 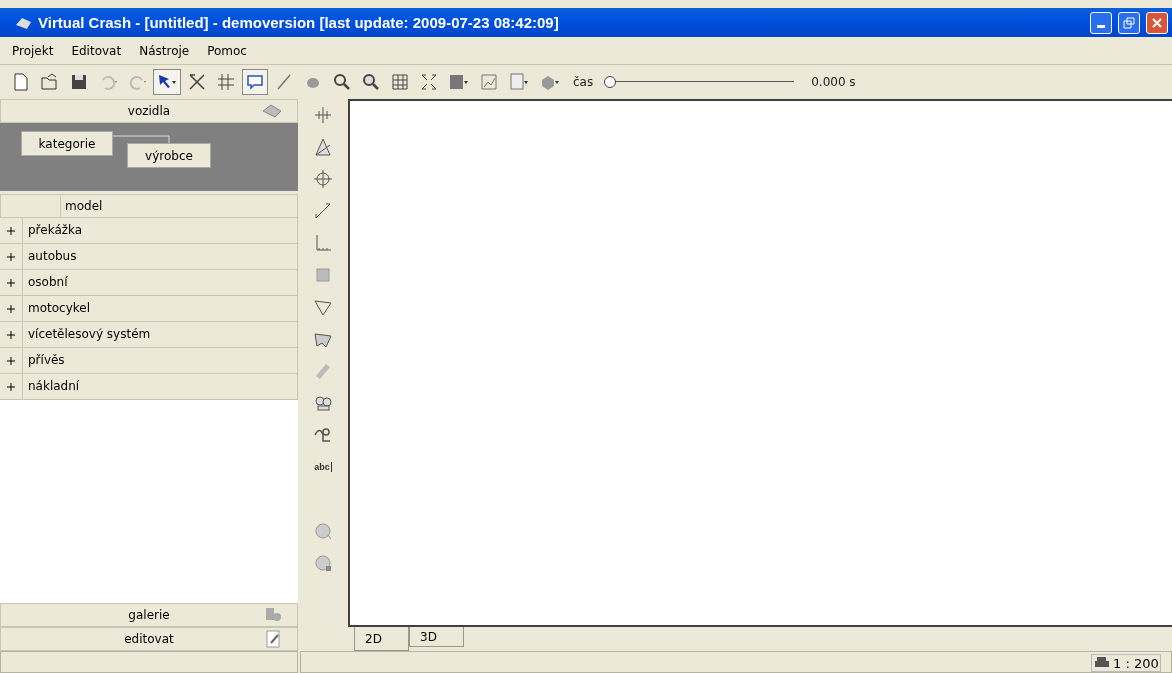 What do you see at coordinates (323, 115) in the screenshot?
I see `origin-icon` at bounding box center [323, 115].